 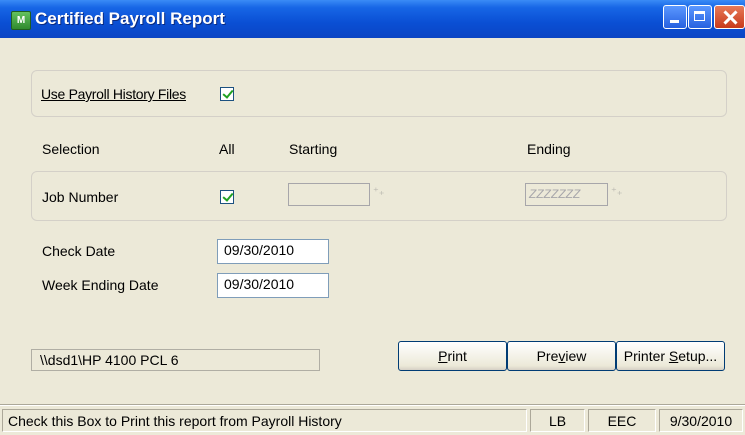 What do you see at coordinates (71, 149) in the screenshot?
I see `selection-header: Selection` at bounding box center [71, 149].